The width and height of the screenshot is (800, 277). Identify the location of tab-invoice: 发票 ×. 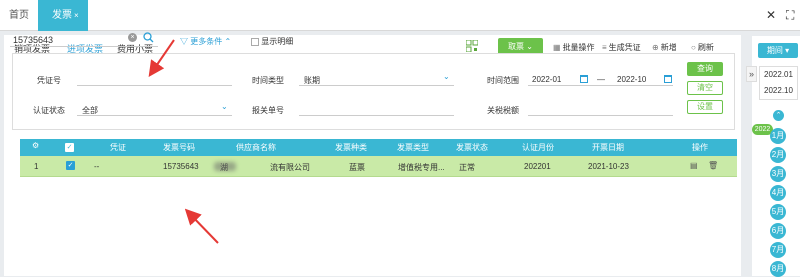
(63, 15).